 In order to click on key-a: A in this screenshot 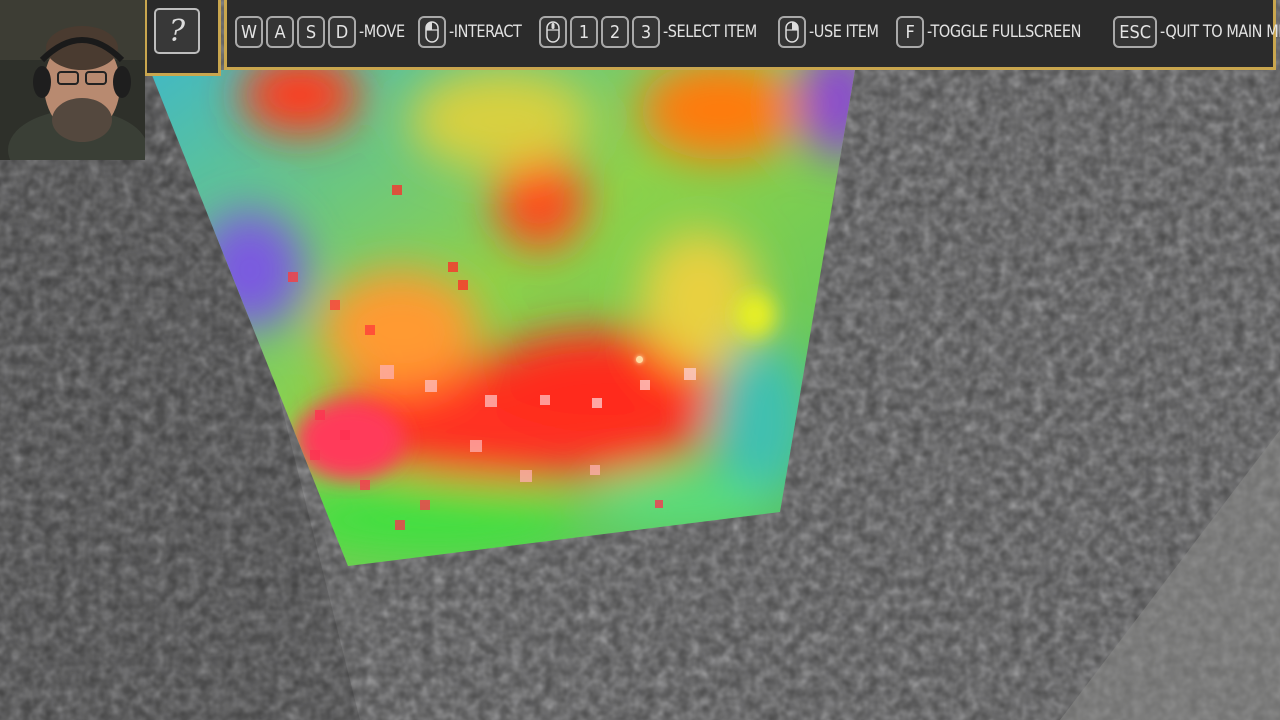, I will do `click(280, 32)`.